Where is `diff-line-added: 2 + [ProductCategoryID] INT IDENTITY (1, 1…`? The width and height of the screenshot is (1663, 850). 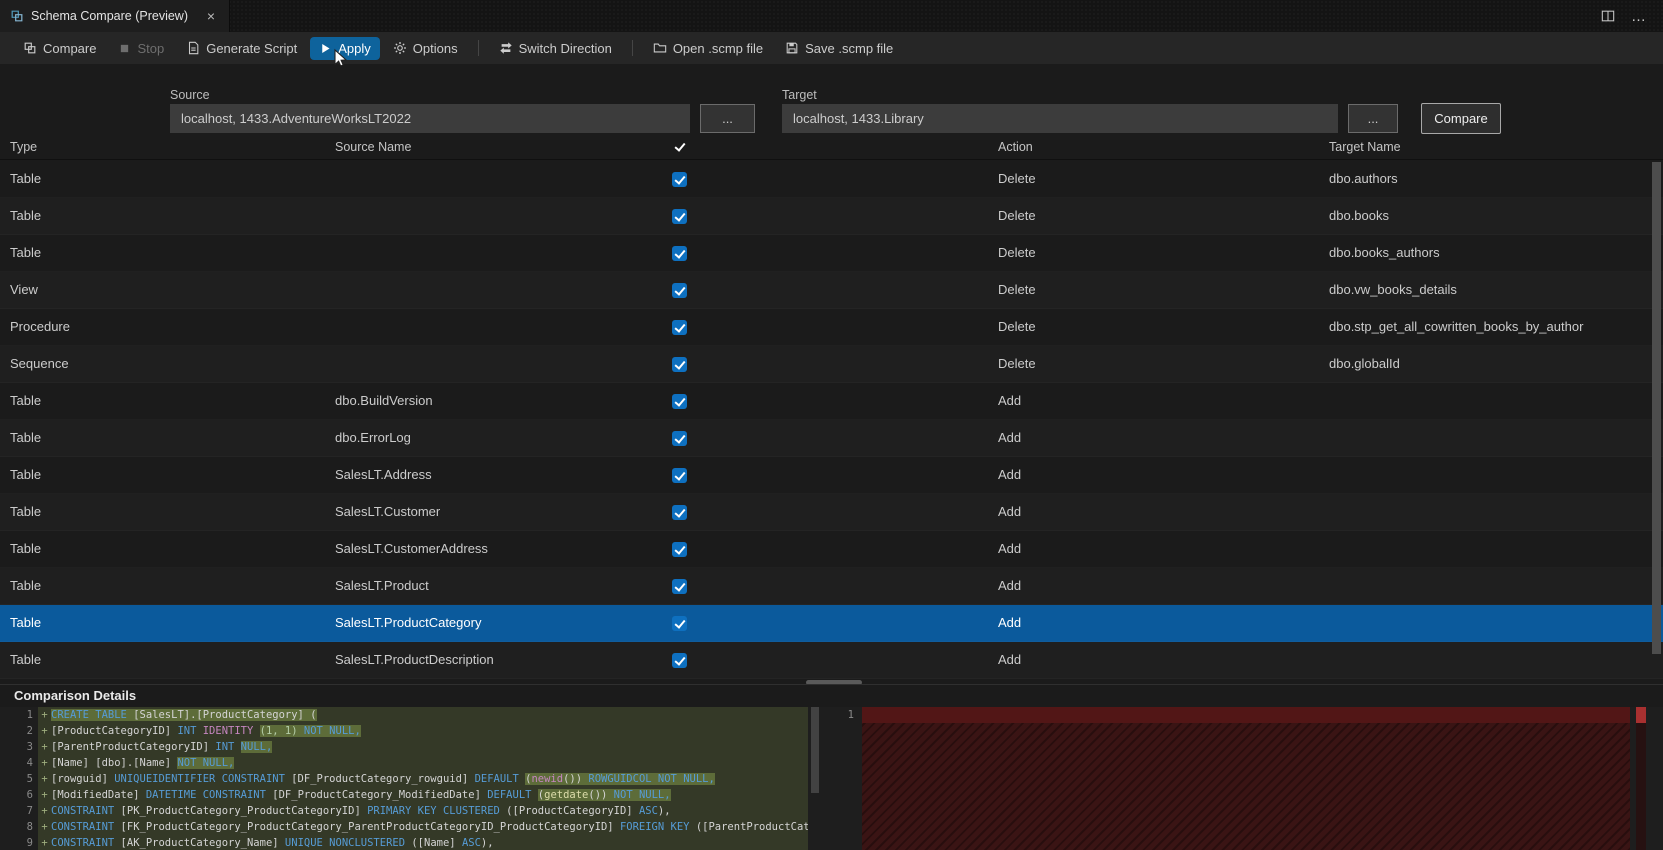
diff-line-added: 2 + [ProductCategoryID] INT IDENTITY (1, 1… is located at coordinates (408, 731).